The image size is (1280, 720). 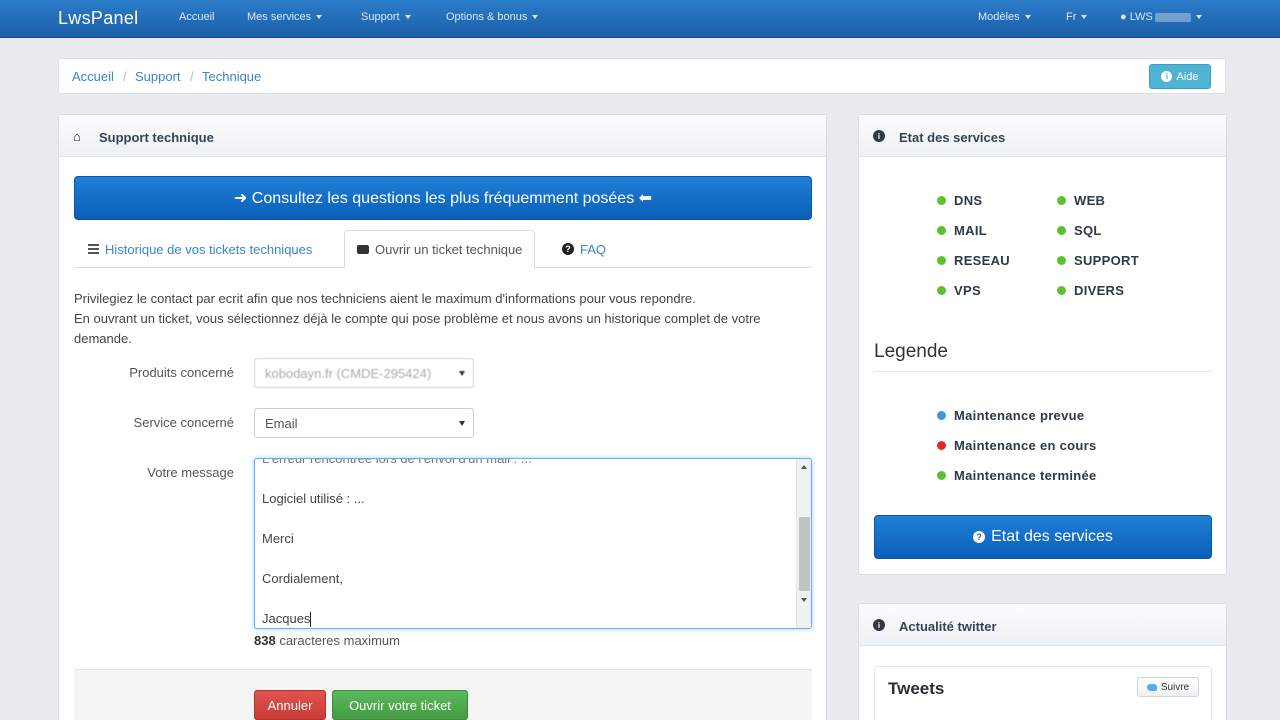 What do you see at coordinates (1098, 260) in the screenshot?
I see `service-status-support: SUPPORT` at bounding box center [1098, 260].